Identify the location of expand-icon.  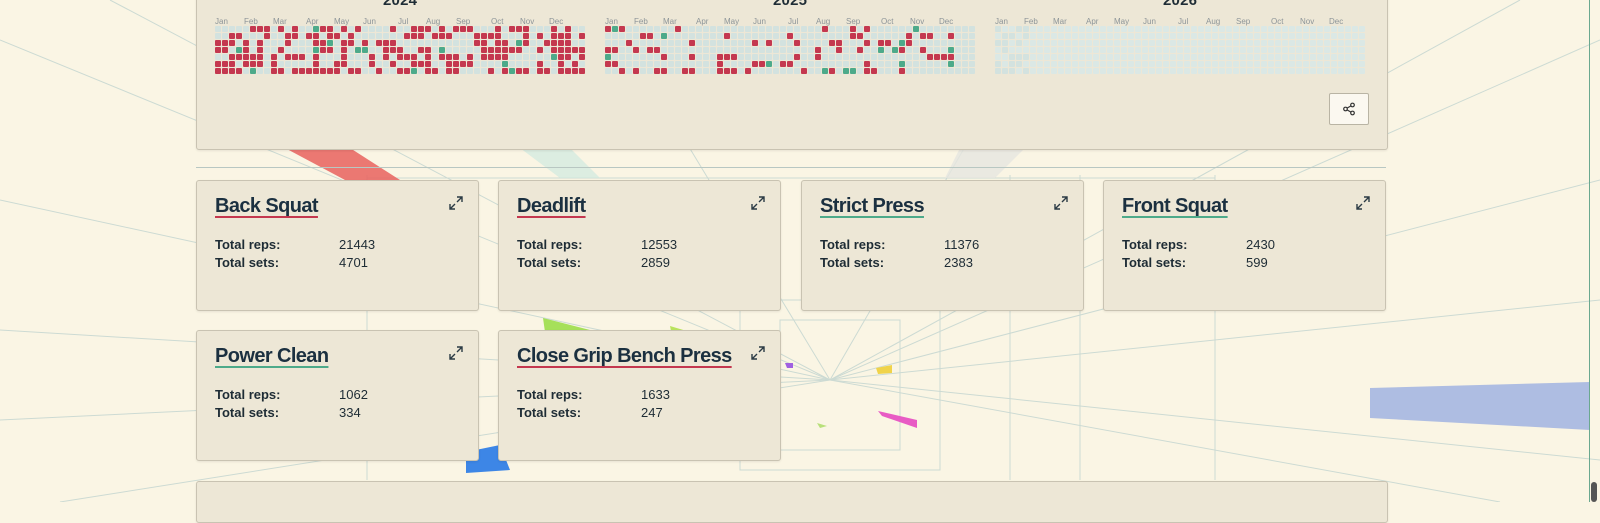
(456, 353).